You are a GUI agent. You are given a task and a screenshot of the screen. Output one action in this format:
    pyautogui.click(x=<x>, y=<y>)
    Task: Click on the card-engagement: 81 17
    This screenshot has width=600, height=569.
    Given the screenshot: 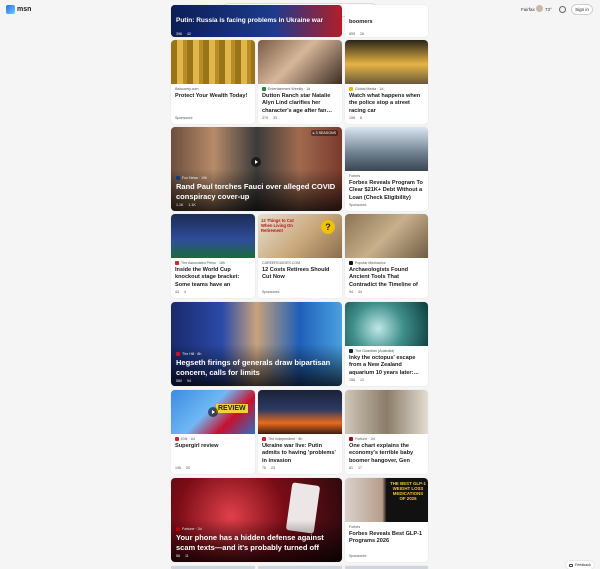 What is the action you would take?
    pyautogui.click(x=355, y=468)
    